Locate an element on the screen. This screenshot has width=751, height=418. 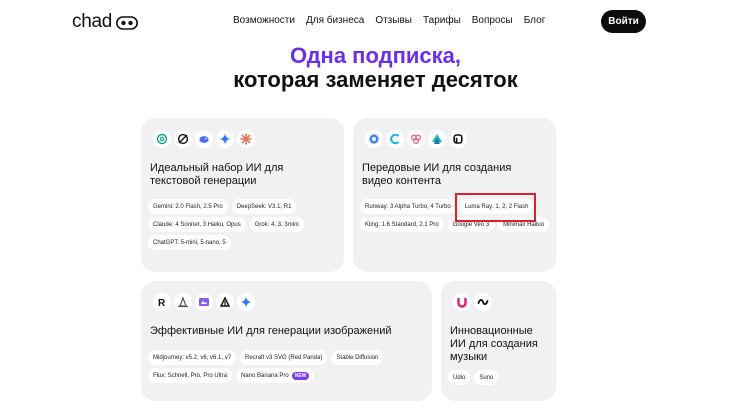
login-button: Войти is located at coordinates (623, 21).